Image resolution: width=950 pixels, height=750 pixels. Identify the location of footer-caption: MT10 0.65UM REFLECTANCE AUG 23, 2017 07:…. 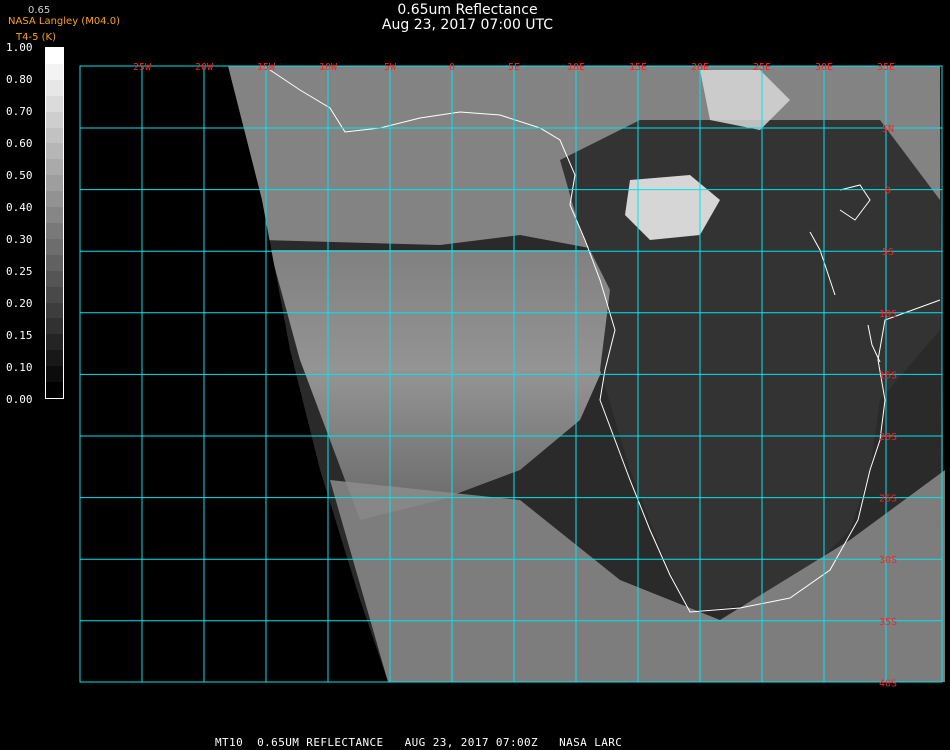
(419, 742).